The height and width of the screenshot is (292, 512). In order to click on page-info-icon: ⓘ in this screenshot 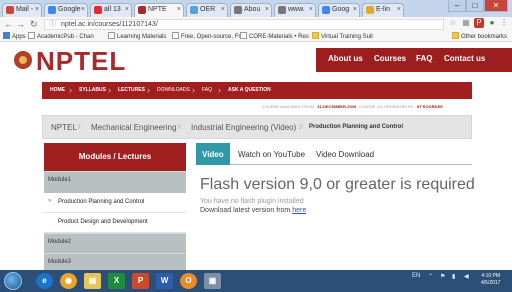, I will do `click(52, 24)`.